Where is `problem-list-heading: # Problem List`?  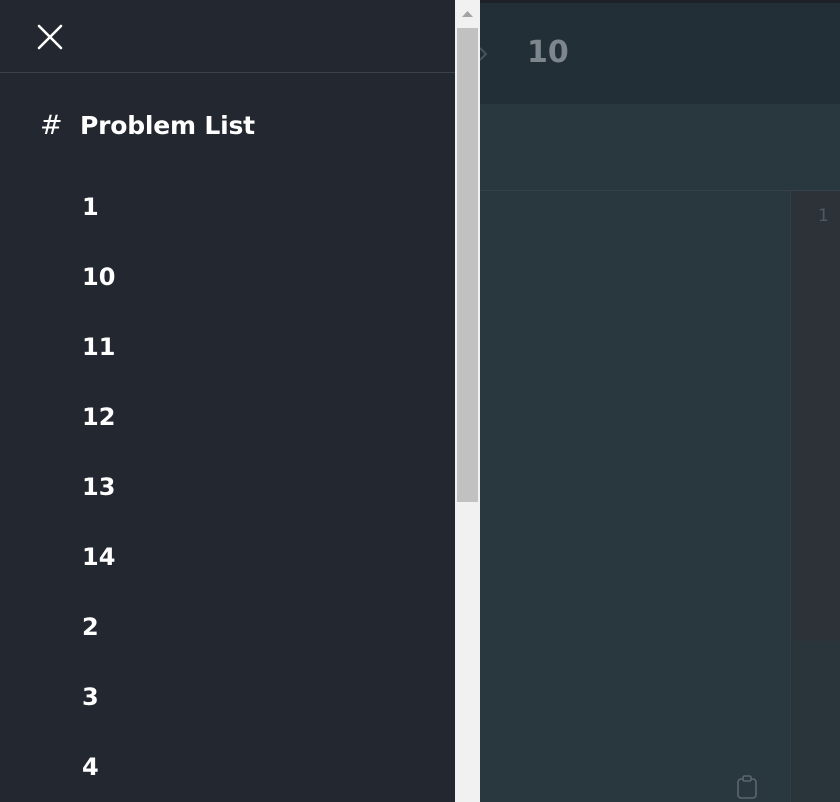 problem-list-heading: # Problem List is located at coordinates (147, 126).